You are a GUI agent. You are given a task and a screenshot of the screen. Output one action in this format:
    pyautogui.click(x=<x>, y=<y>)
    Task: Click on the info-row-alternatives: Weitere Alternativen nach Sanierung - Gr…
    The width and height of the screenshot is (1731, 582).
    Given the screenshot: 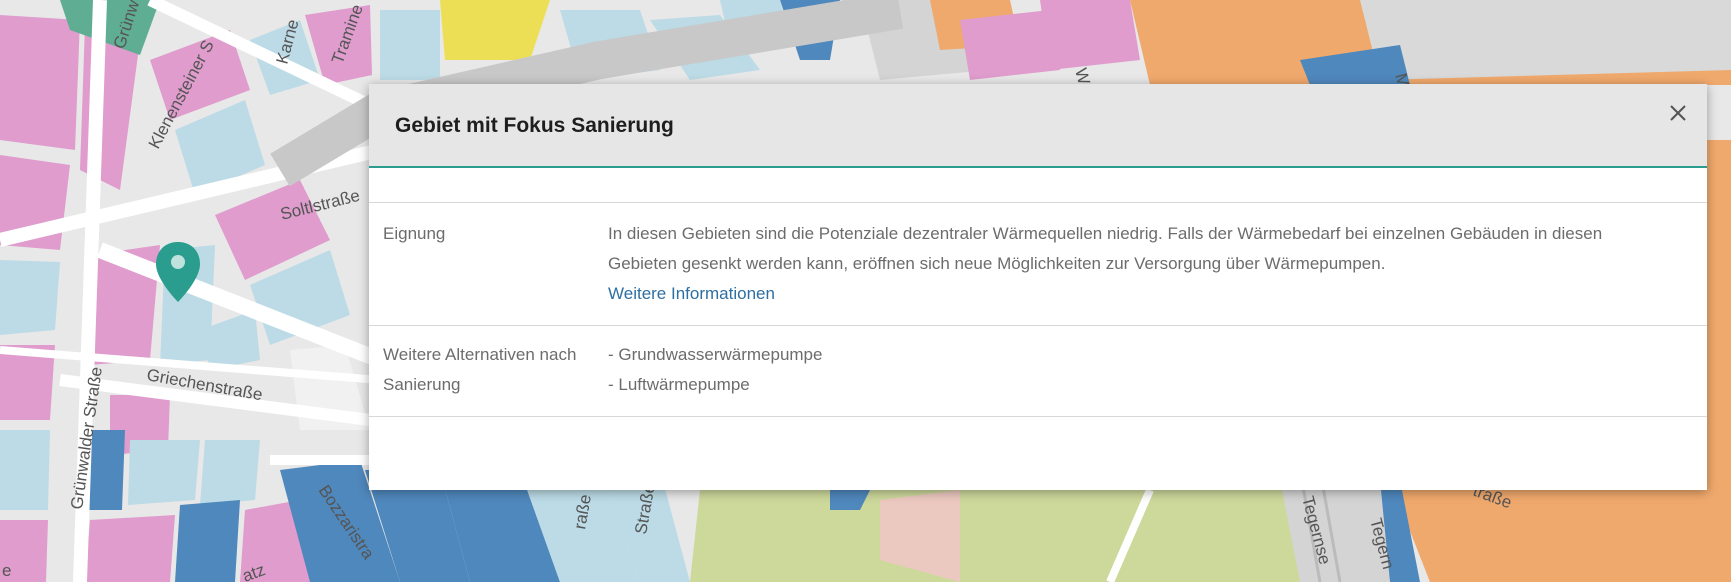 What is the action you would take?
    pyautogui.click(x=1038, y=371)
    